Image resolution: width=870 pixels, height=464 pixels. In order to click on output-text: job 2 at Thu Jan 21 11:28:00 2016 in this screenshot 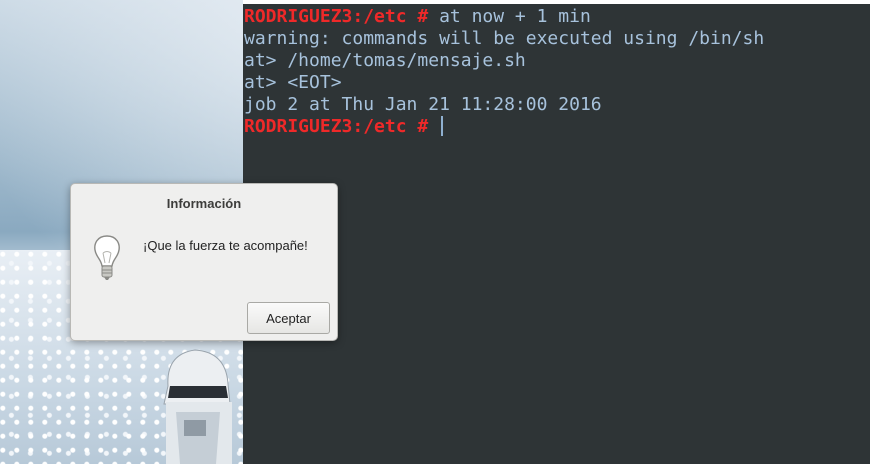, I will do `click(423, 104)`.